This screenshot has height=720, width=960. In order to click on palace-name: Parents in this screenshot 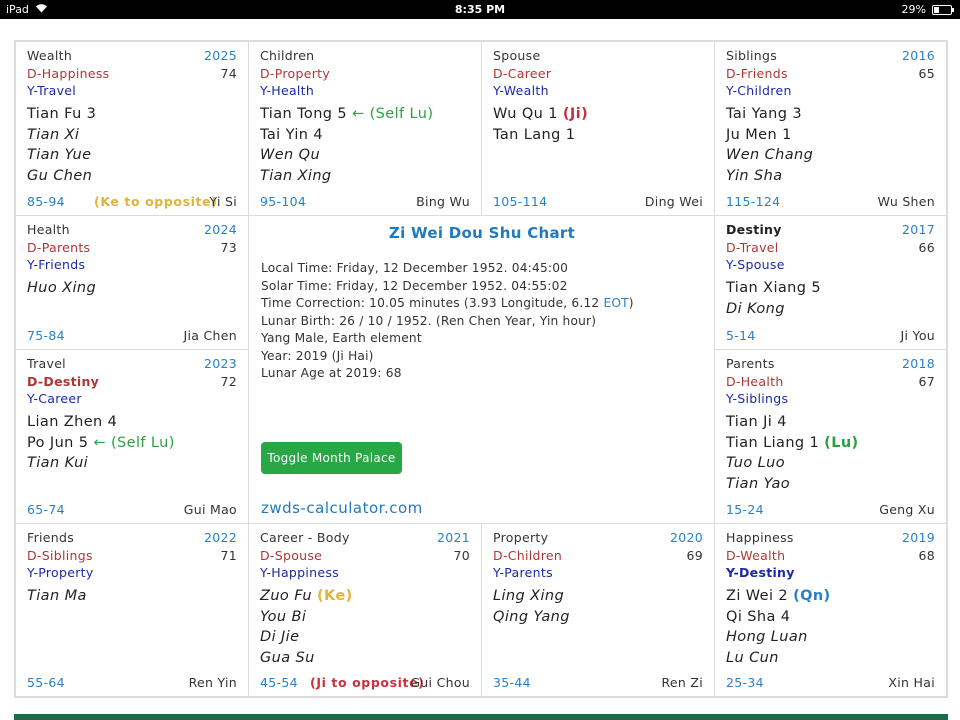, I will do `click(750, 363)`.